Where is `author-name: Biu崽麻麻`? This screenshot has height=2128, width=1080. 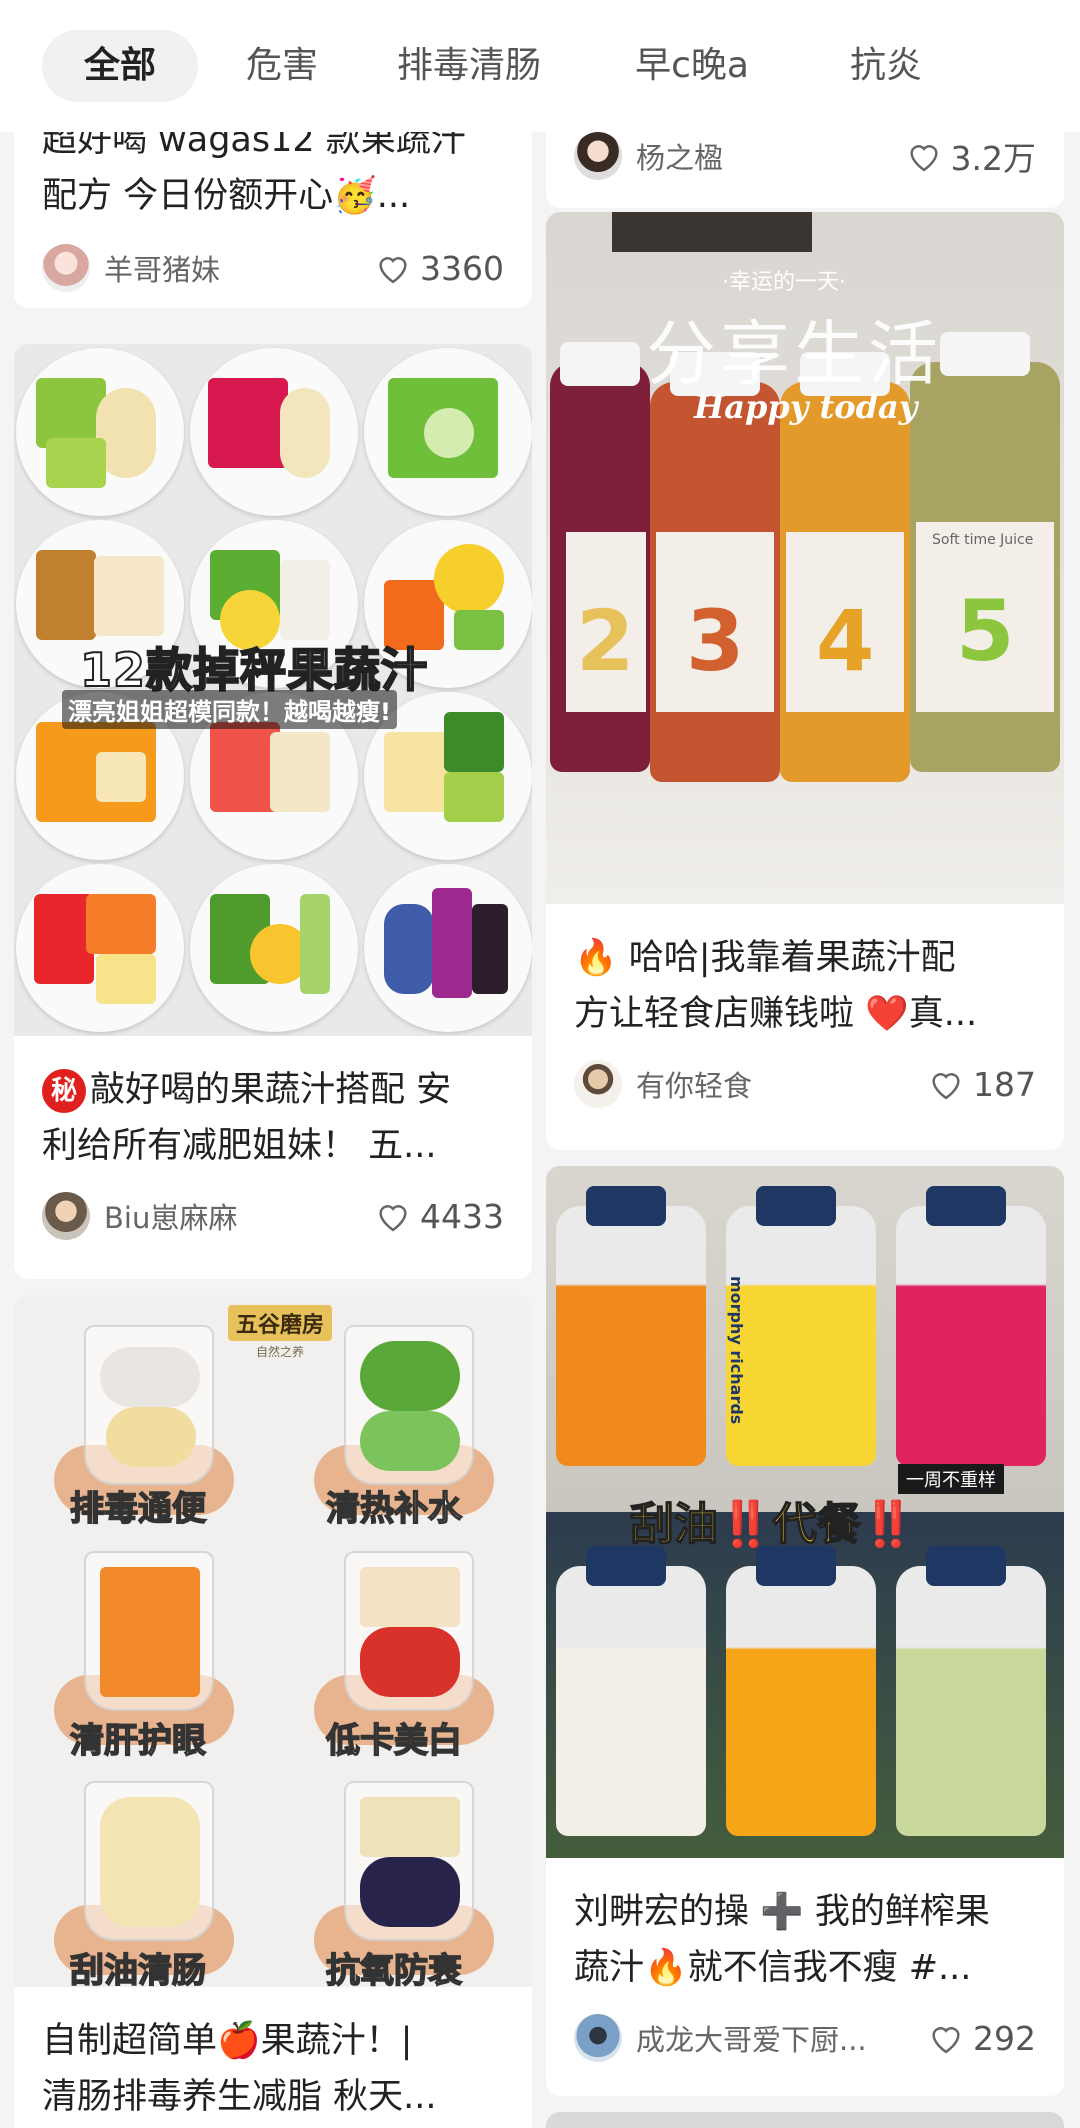 author-name: Biu崽麻麻 is located at coordinates (239, 1216).